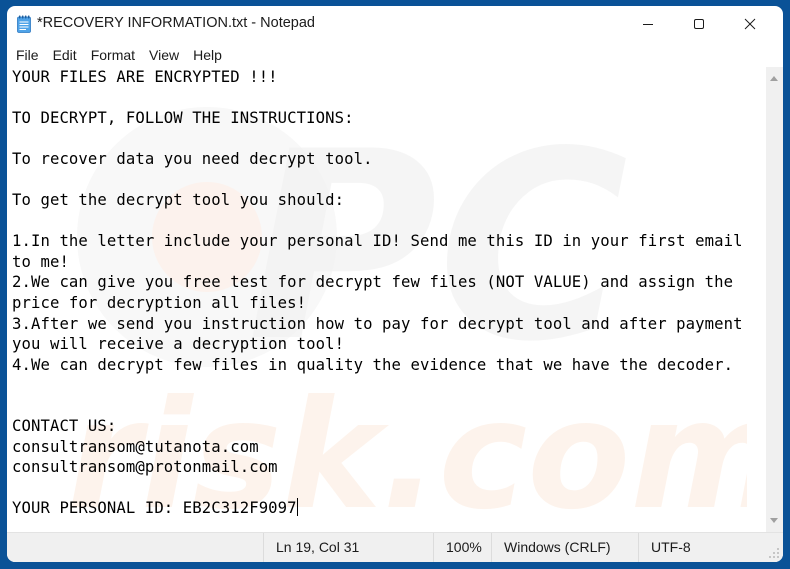 This screenshot has height=569, width=790. Describe the element at coordinates (154, 508) in the screenshot. I see `text-line: YOUR PERSONAL ID: EB2C312F9097` at that location.